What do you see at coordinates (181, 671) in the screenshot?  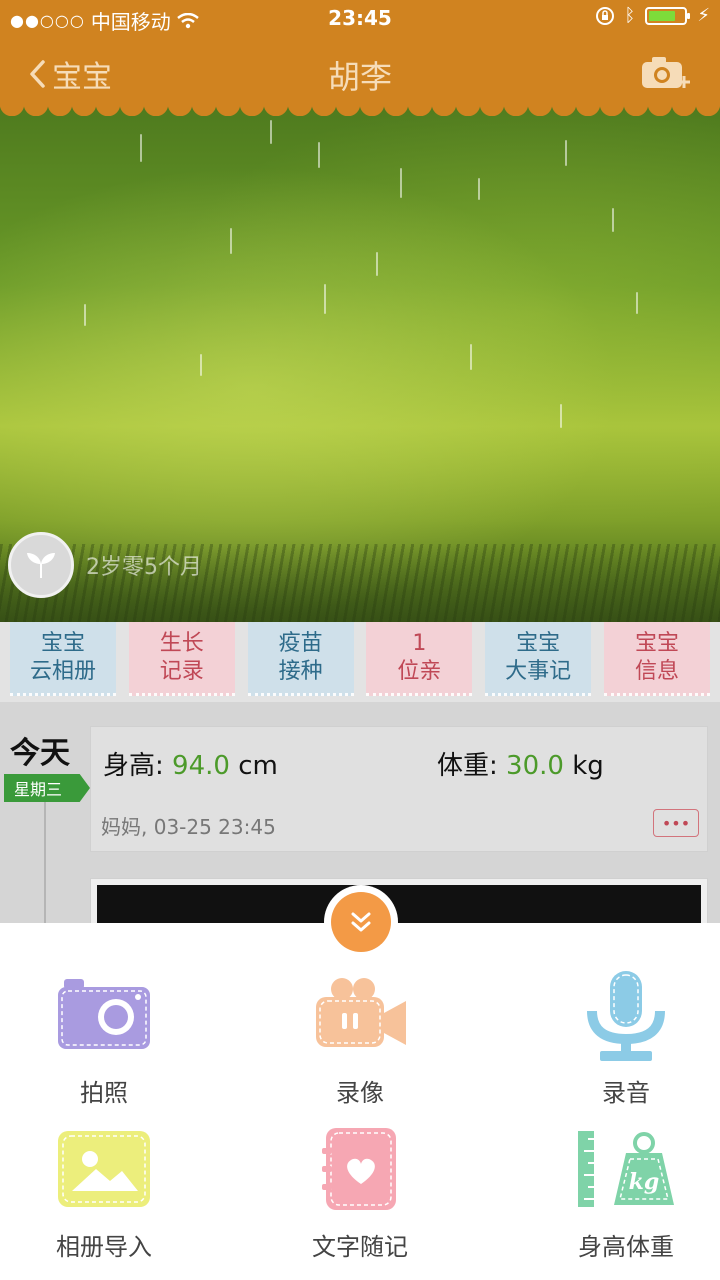 I see `tab-label-line2: 记录` at bounding box center [181, 671].